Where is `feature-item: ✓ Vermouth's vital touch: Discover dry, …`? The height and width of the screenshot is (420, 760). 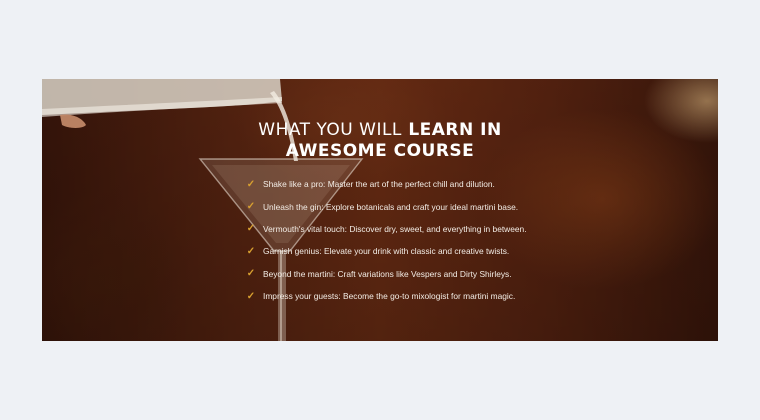
feature-item: ✓ Vermouth's vital touch: Discover dry, … is located at coordinates (385, 229).